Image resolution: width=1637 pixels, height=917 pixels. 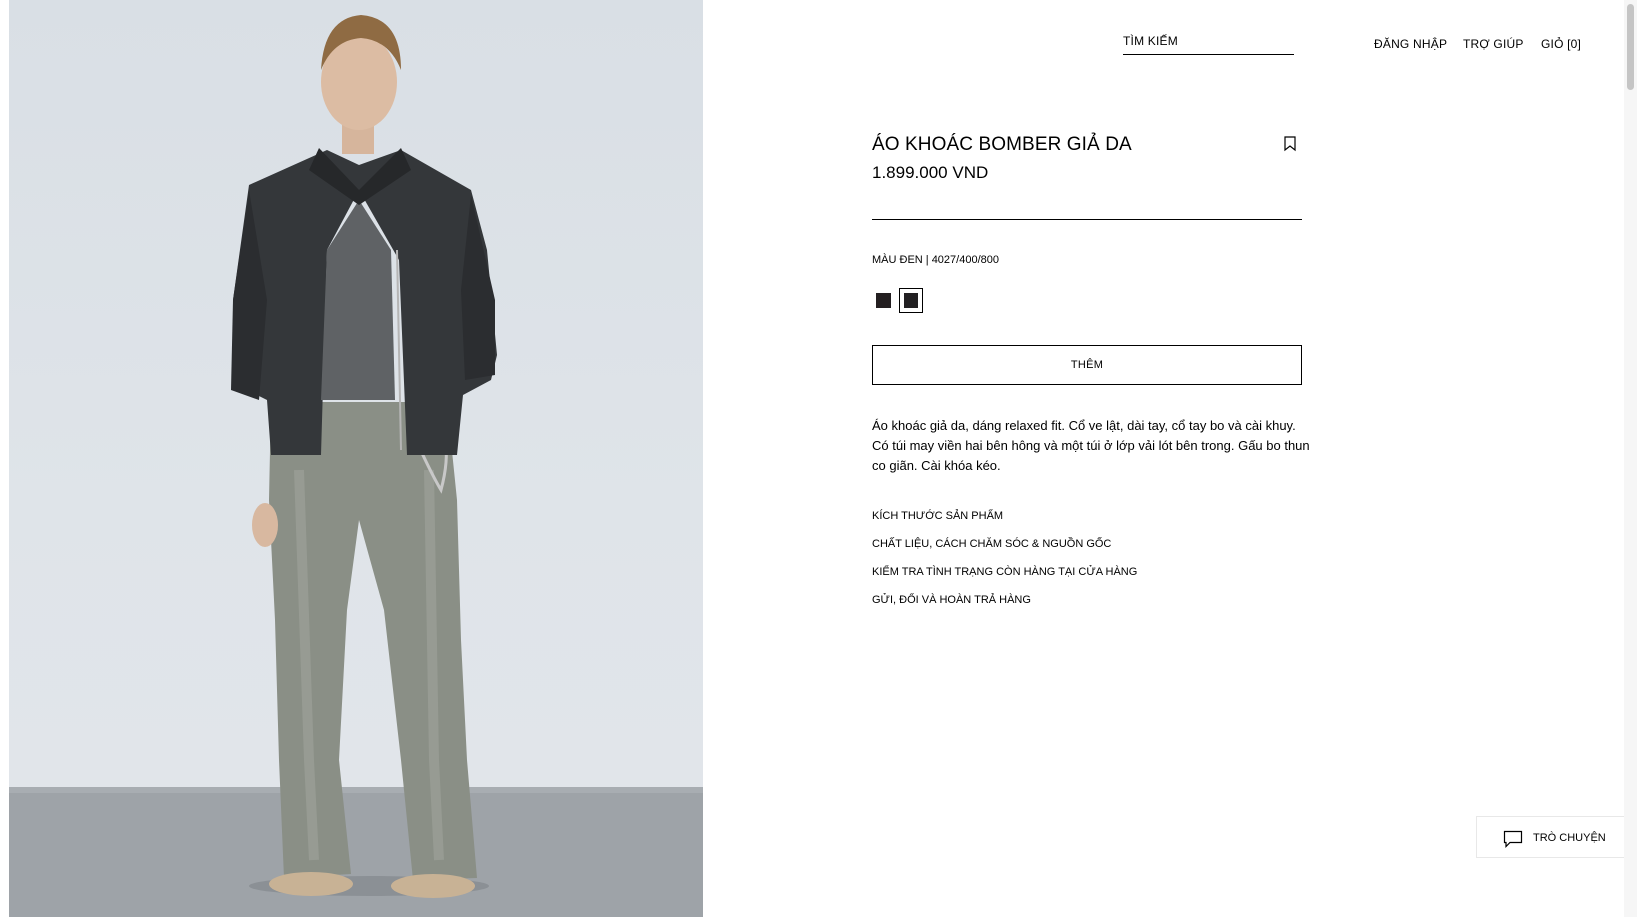 I want to click on product-title: ÁO KHOÁC BOMBER GIẢ DA, so click(x=1002, y=144).